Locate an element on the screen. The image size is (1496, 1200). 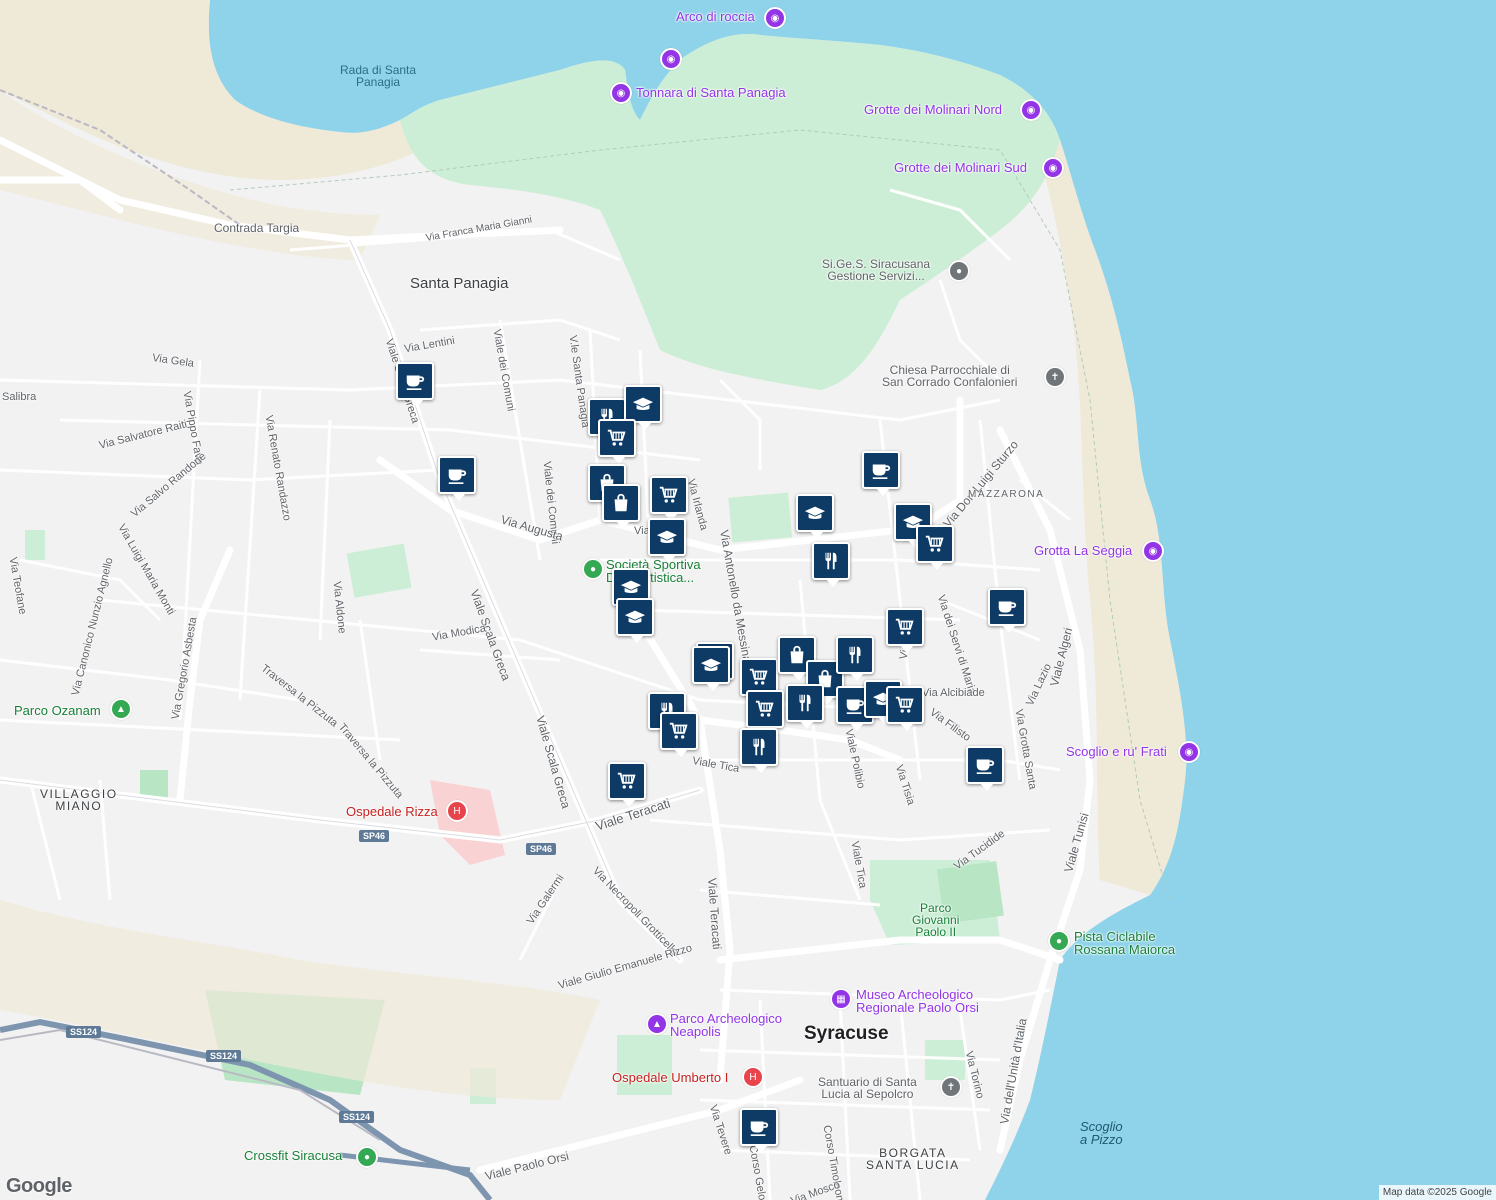
water-label-scoglio-pizzo: Scoglio a Pizzo is located at coordinates (1101, 1133).